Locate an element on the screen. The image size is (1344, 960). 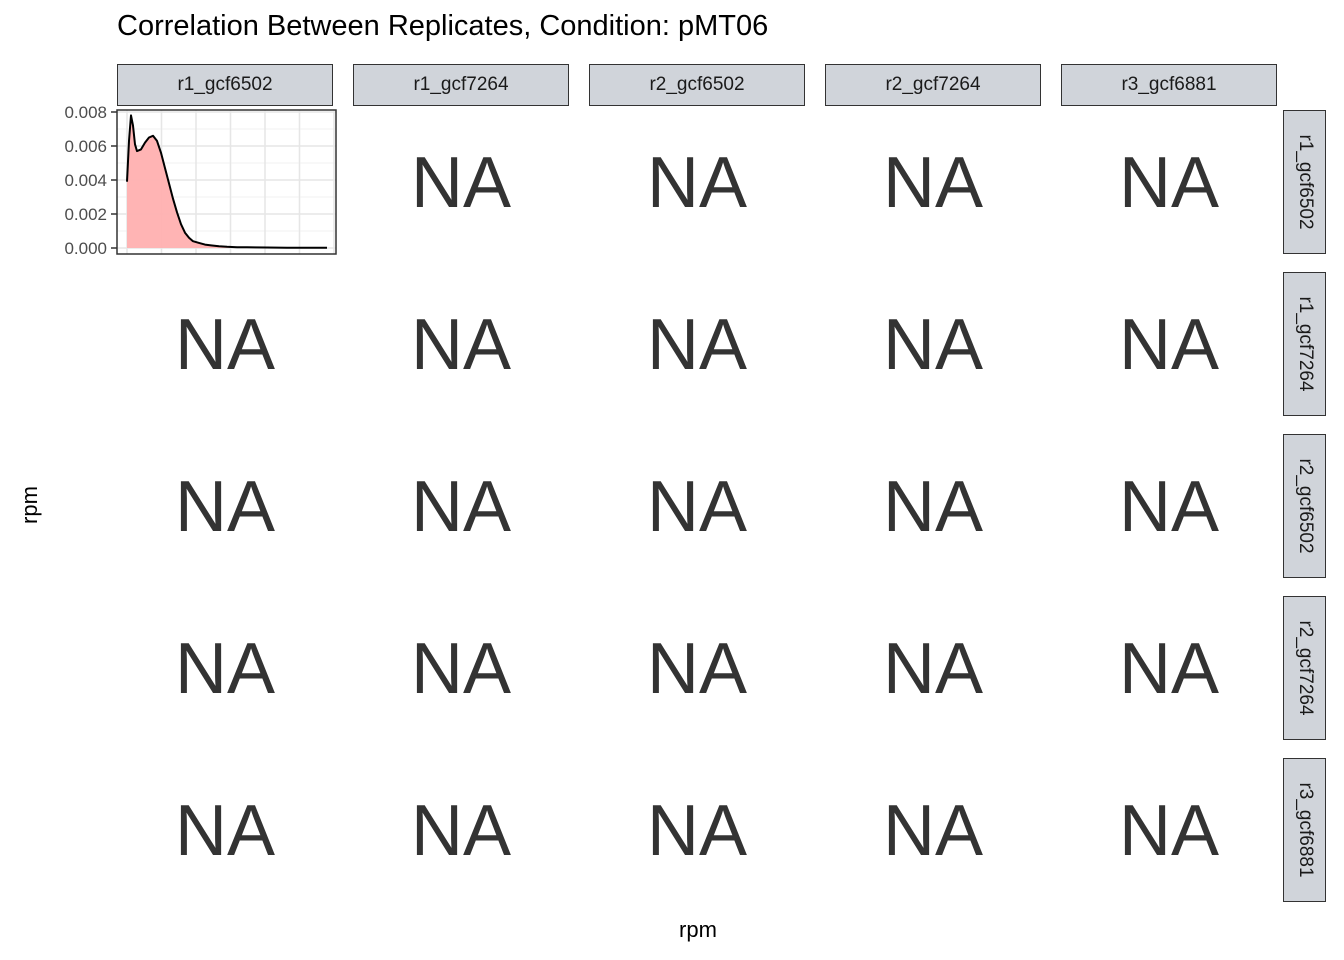
x-axis-title: rpm is located at coordinates (698, 929).